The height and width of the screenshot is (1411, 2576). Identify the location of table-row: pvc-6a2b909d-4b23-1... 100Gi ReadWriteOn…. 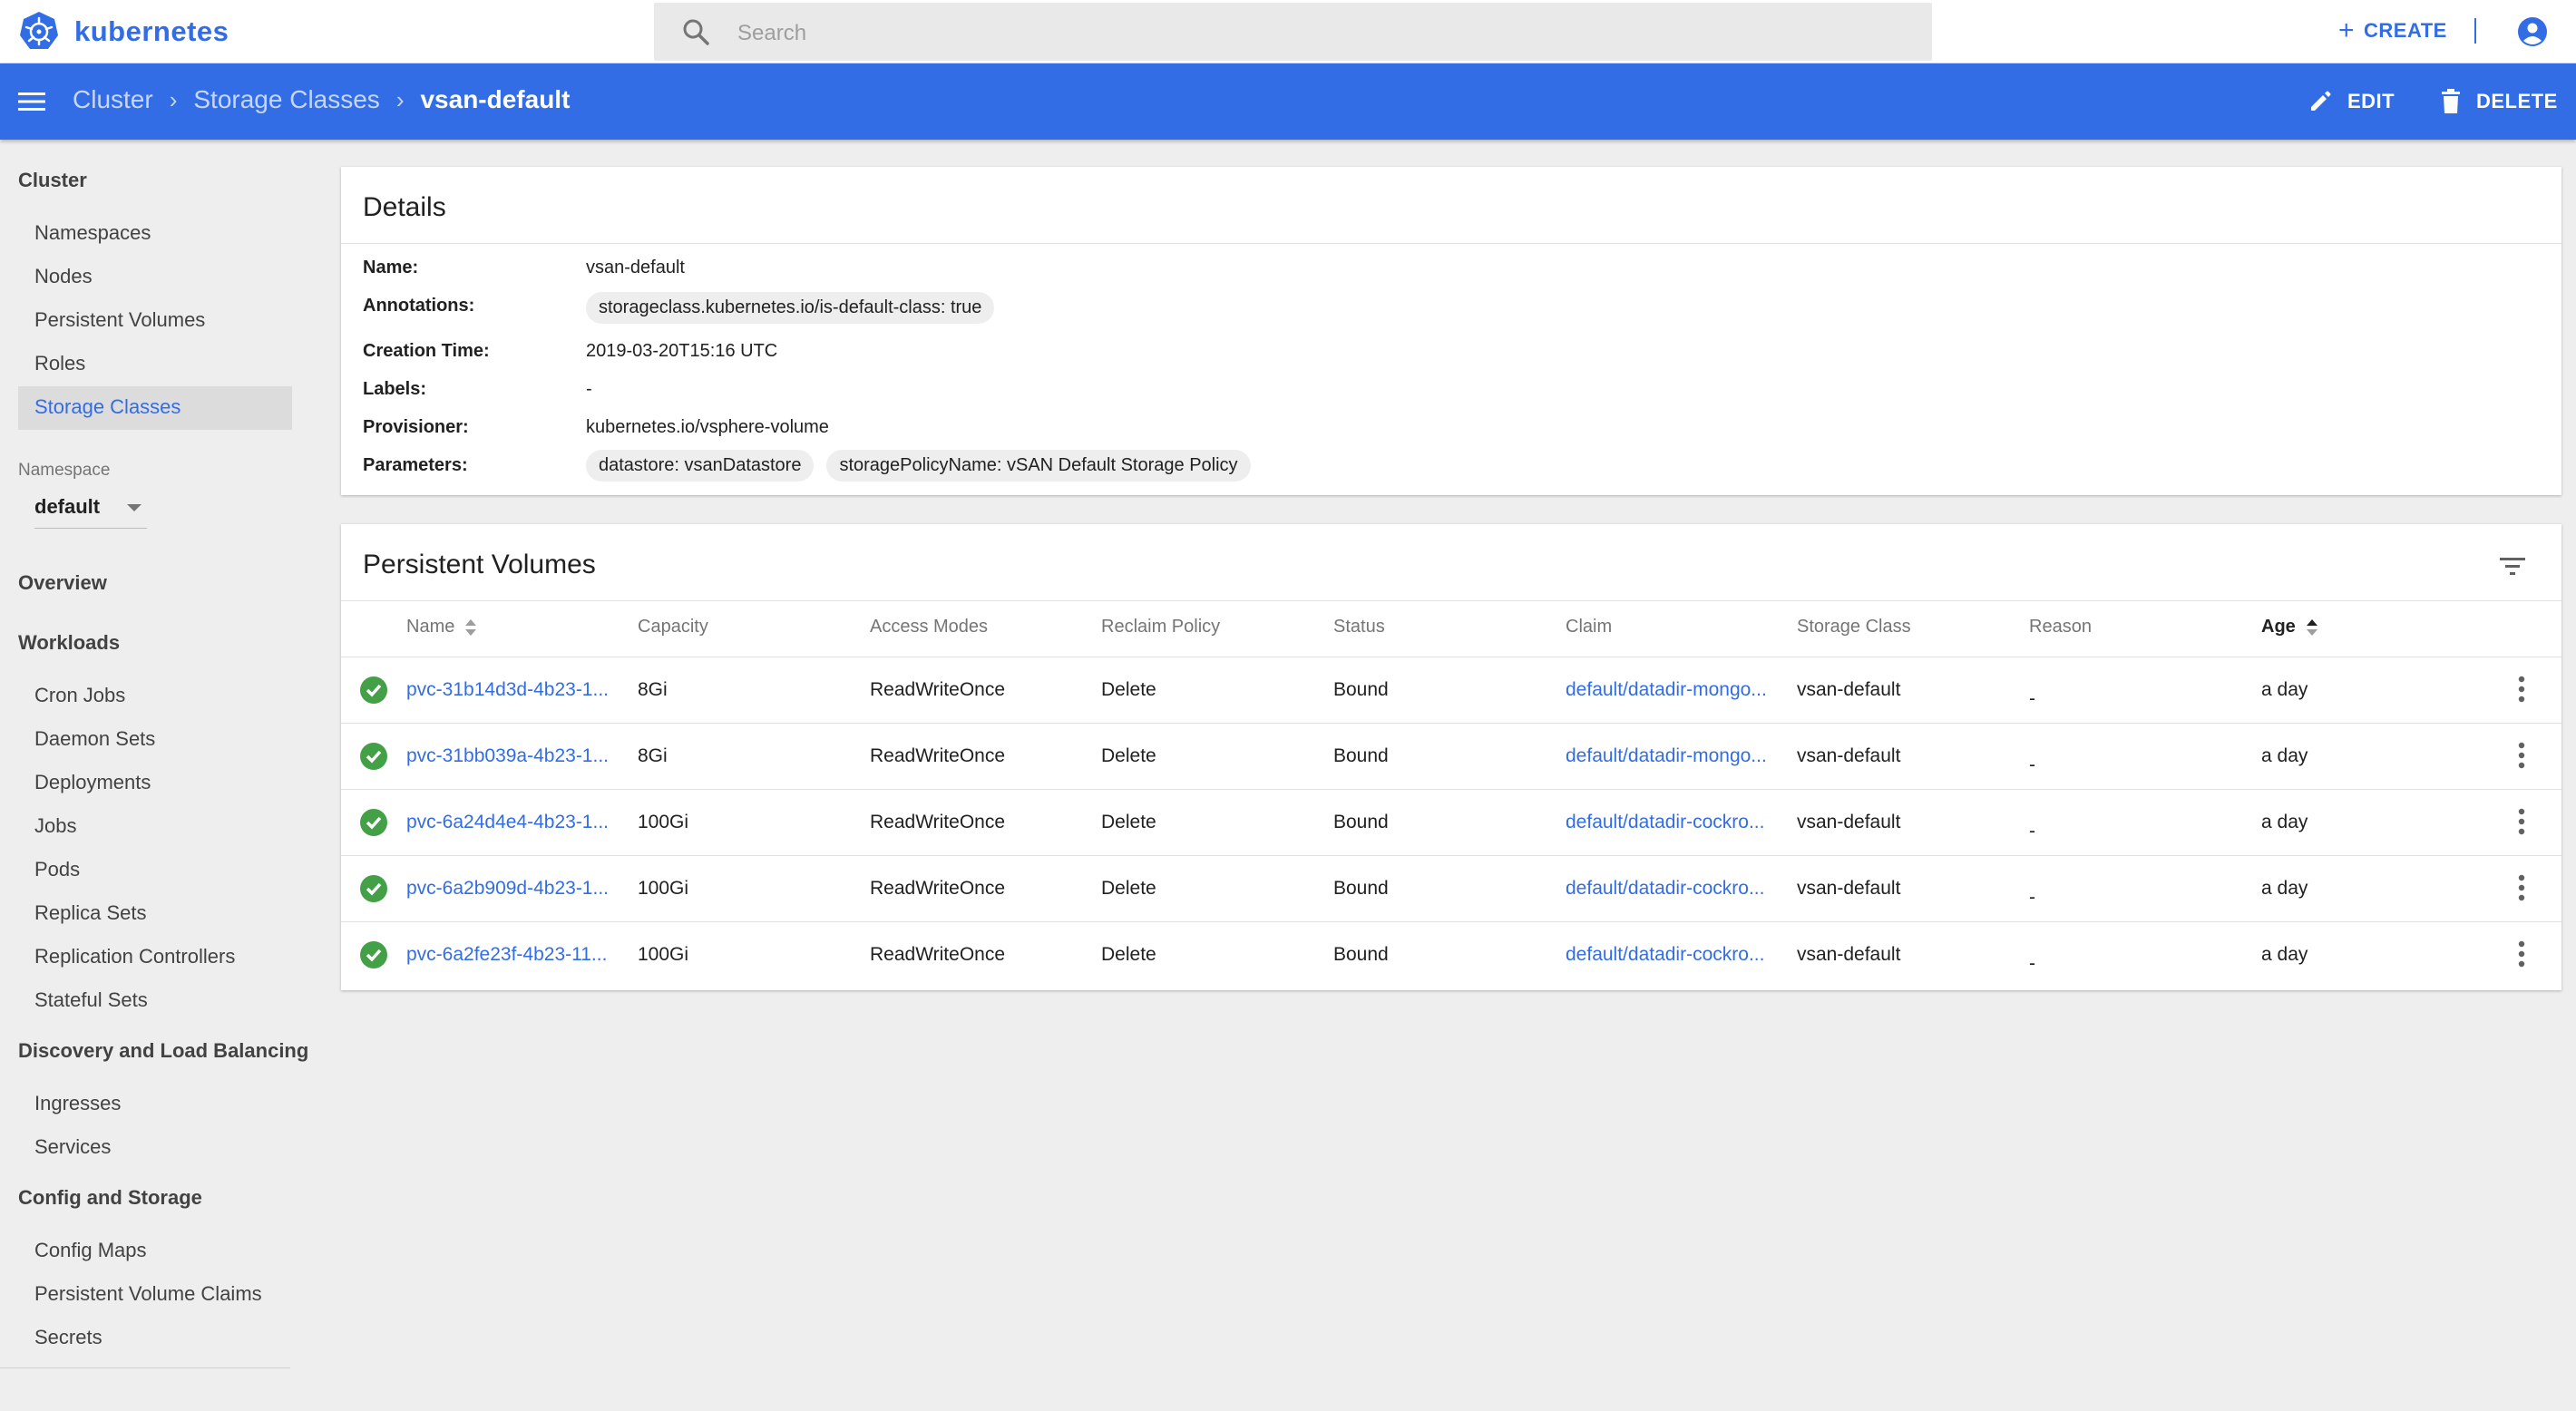
(1451, 888).